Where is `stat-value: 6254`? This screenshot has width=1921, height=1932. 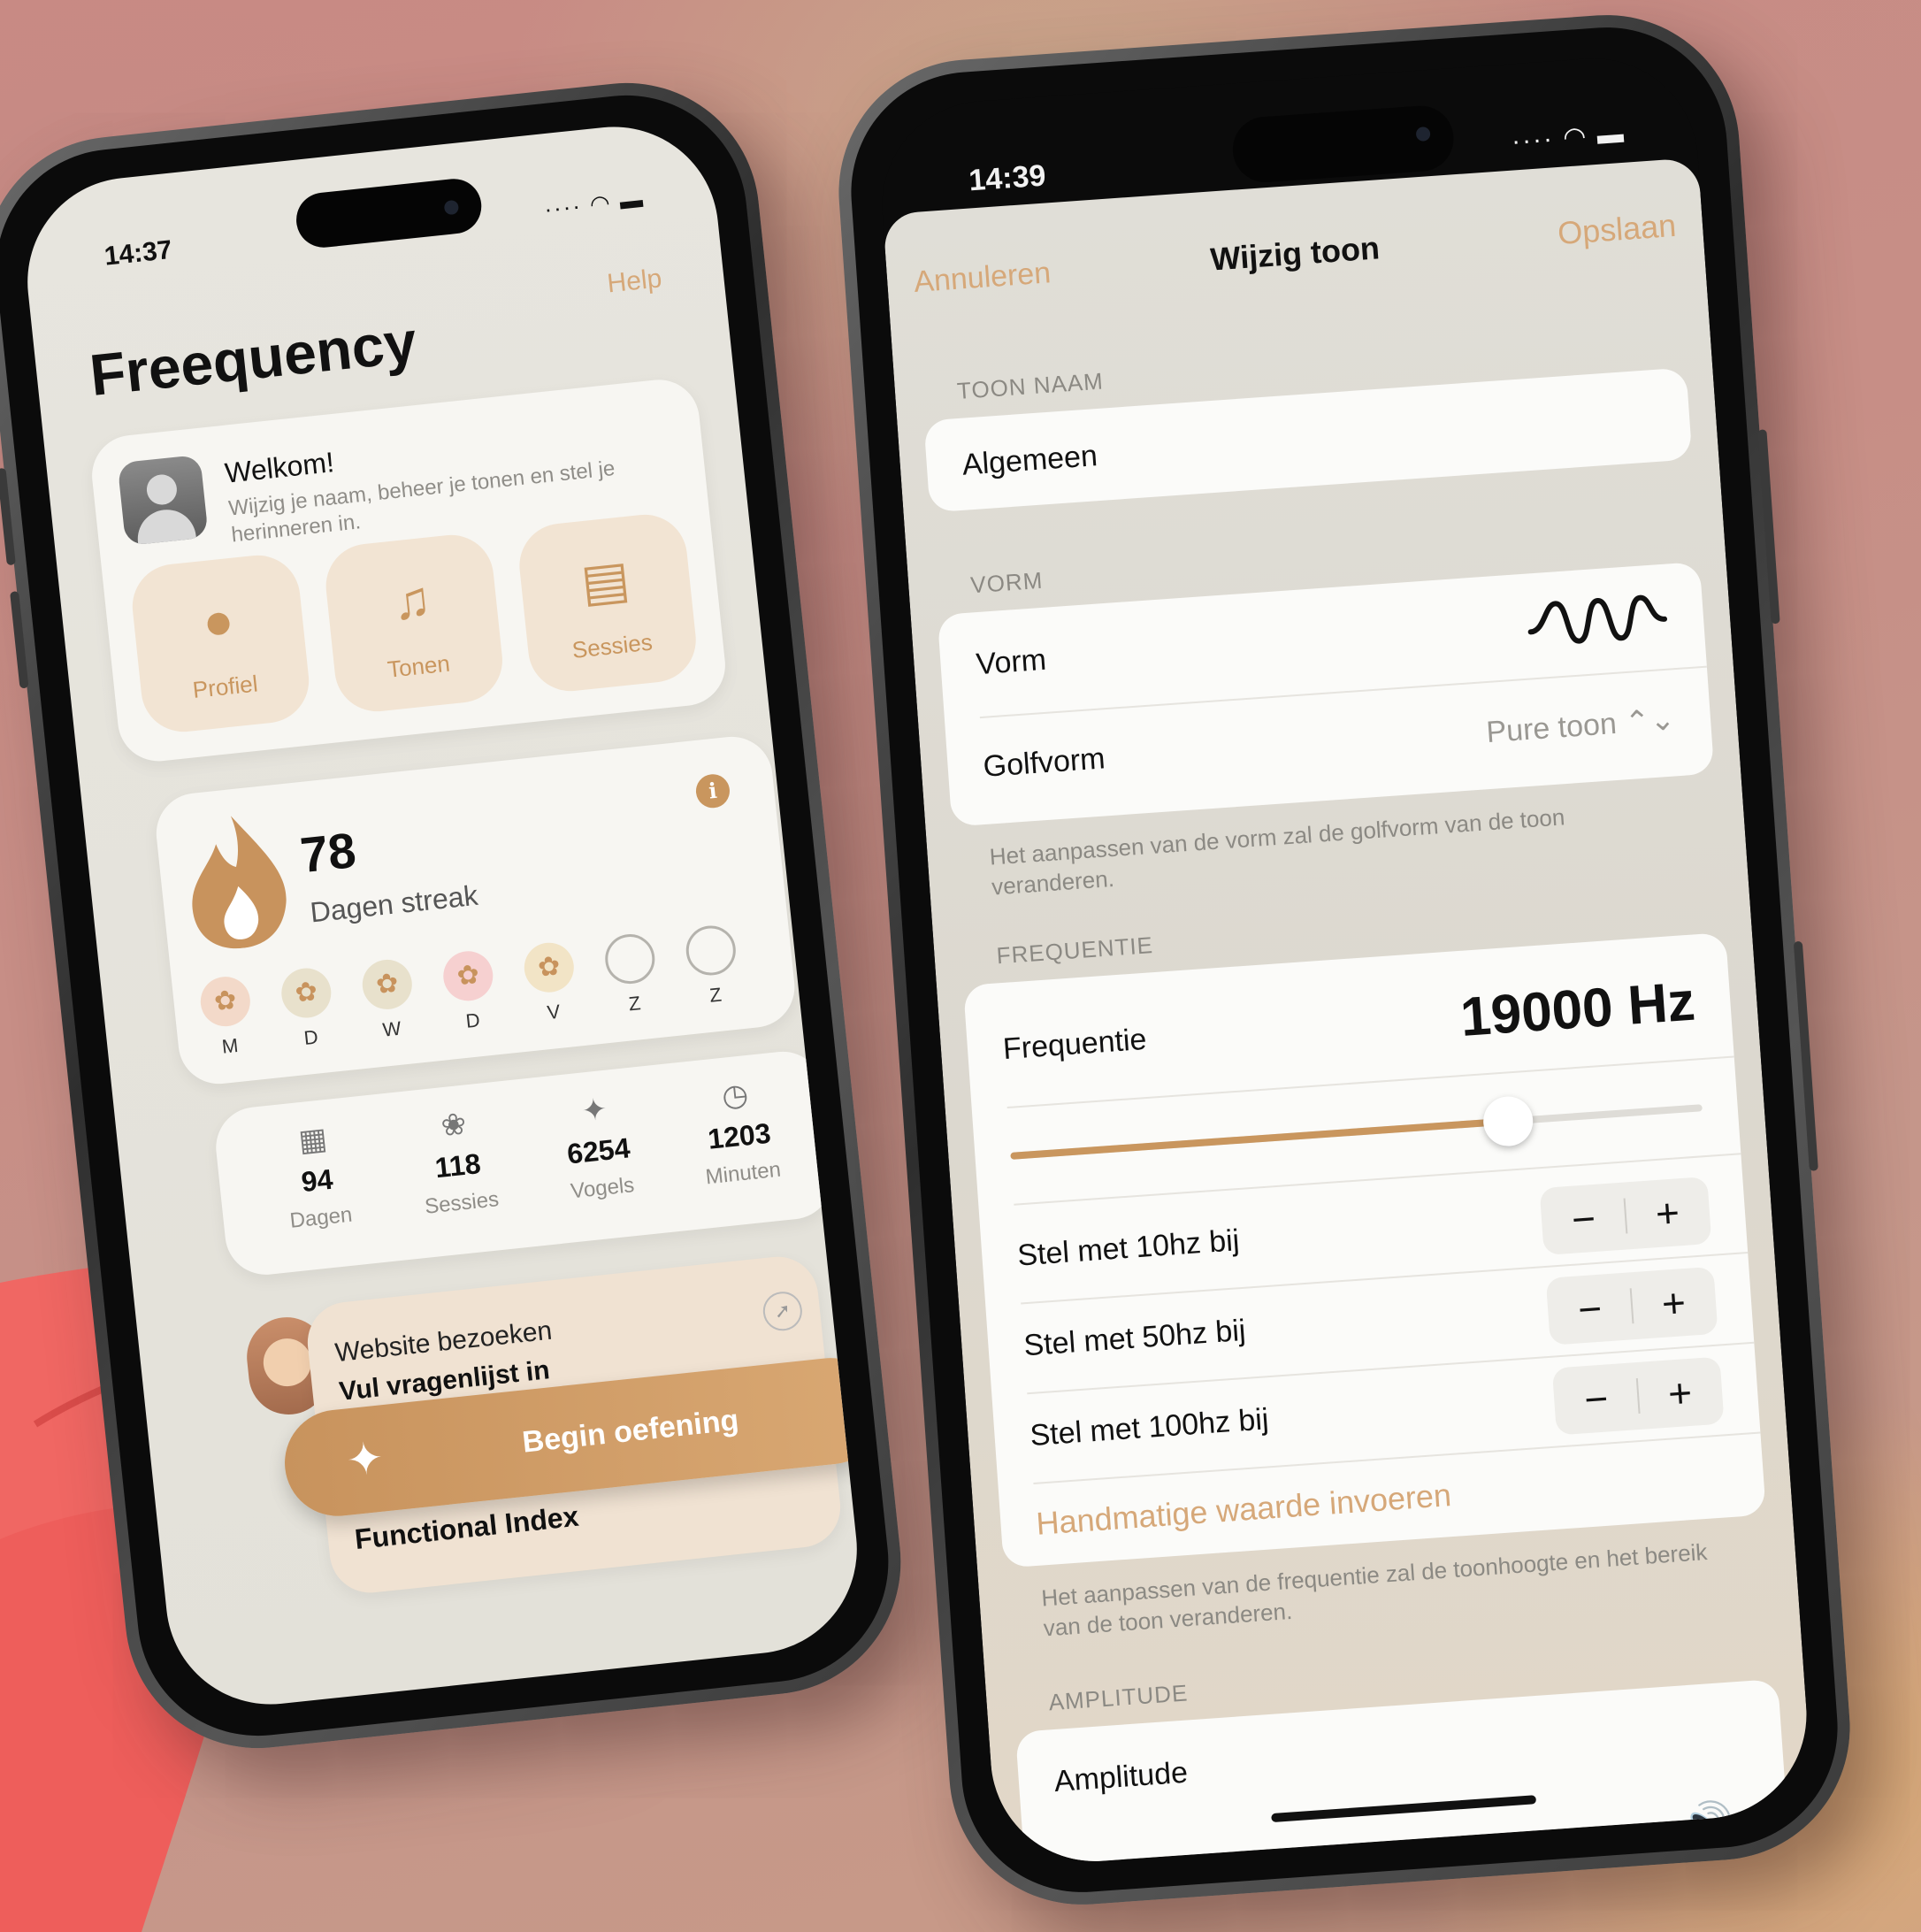 stat-value: 6254 is located at coordinates (598, 1150).